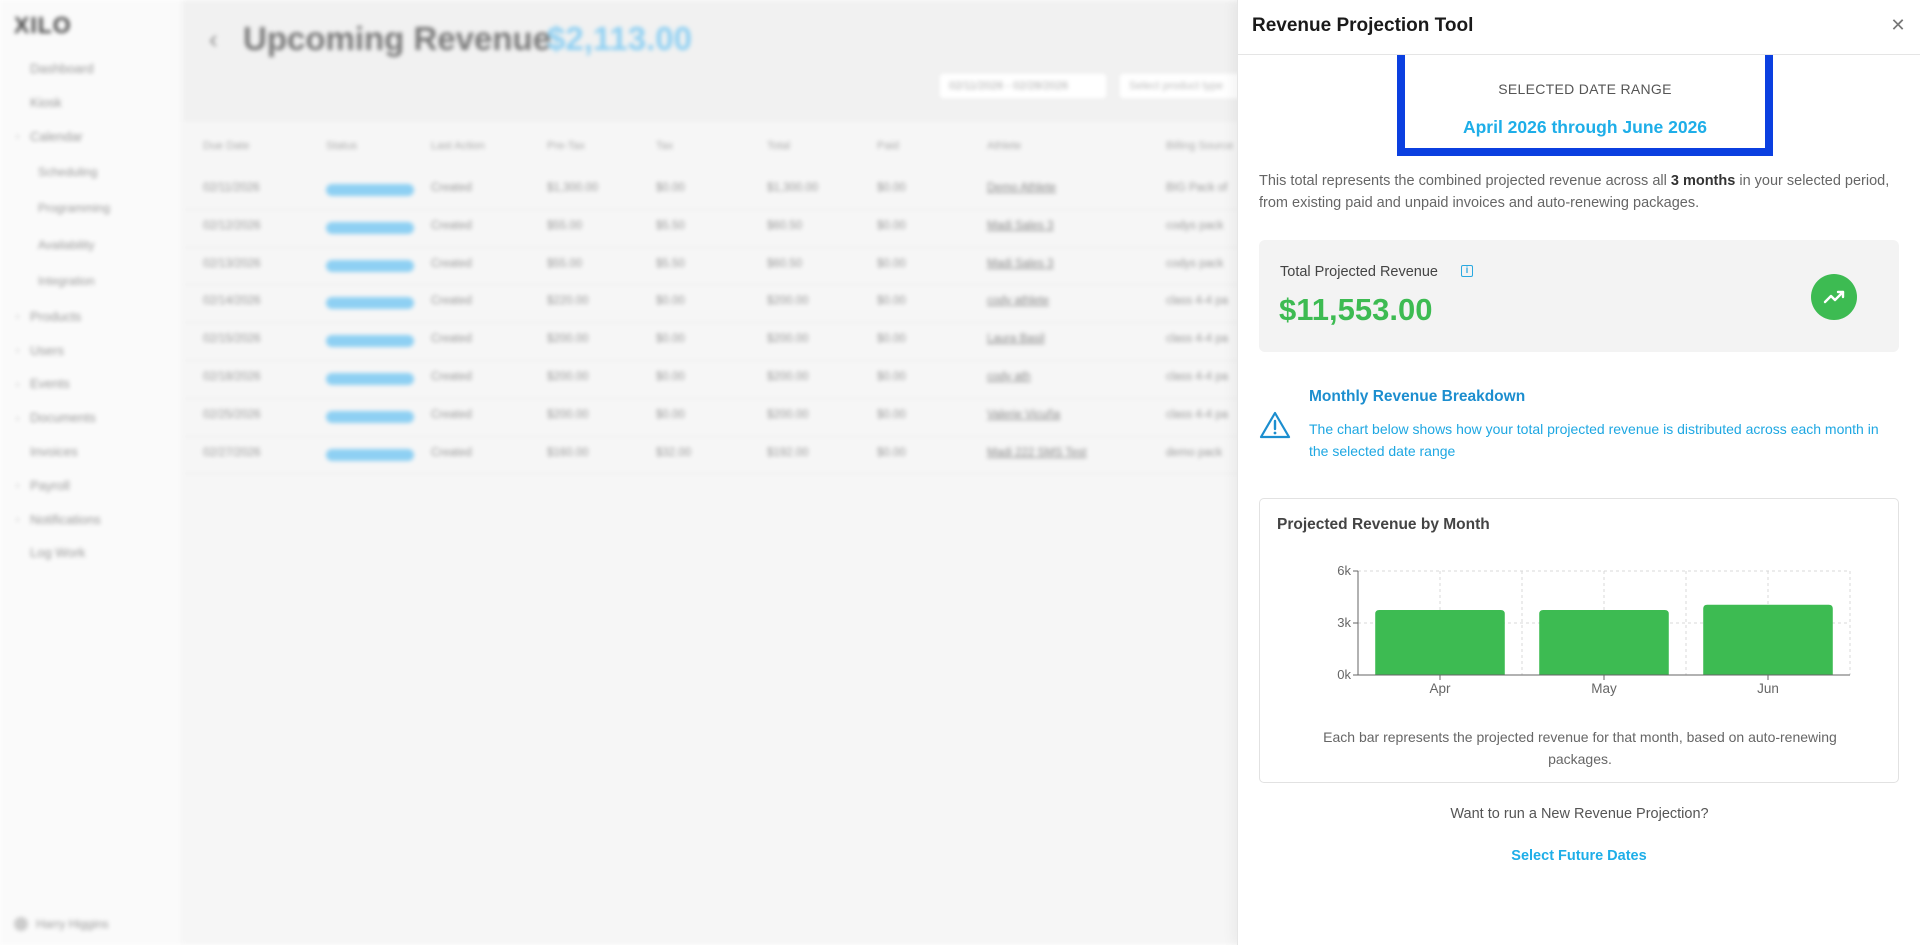 The height and width of the screenshot is (945, 1920). What do you see at coordinates (91, 350) in the screenshot?
I see `sidebar-item-users: › Users` at bounding box center [91, 350].